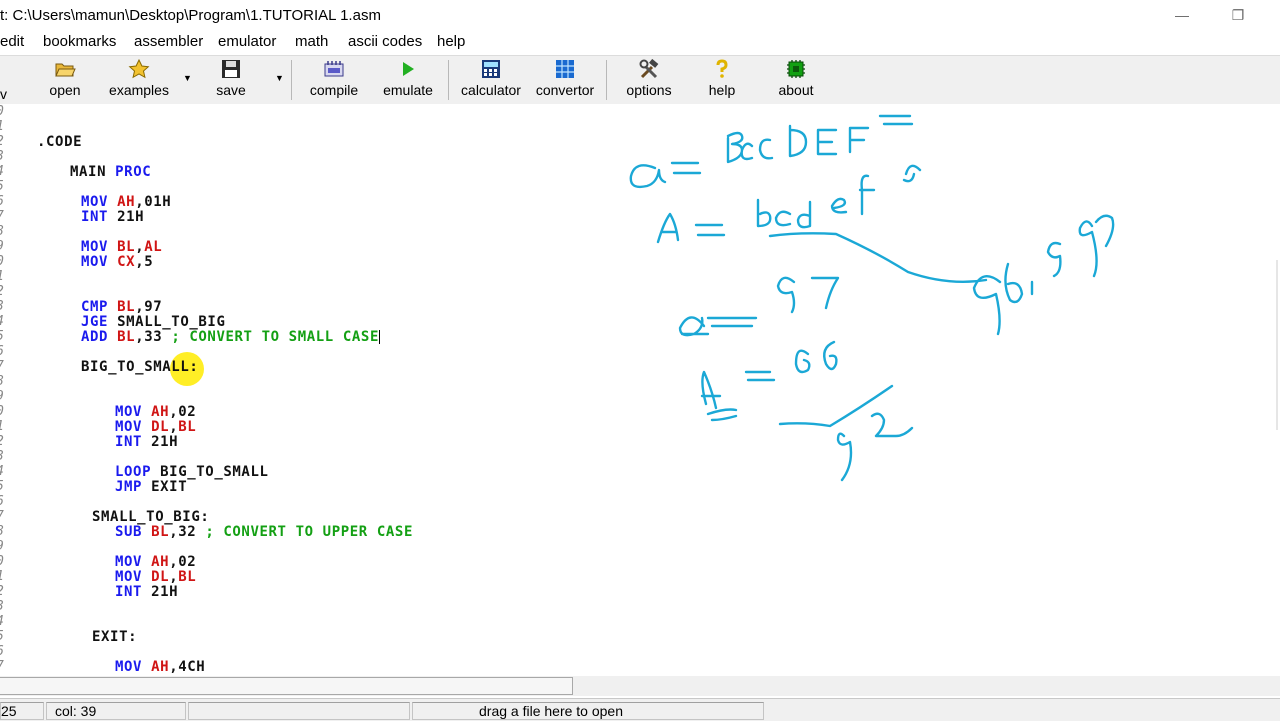 This screenshot has height=721, width=1280. I want to click on code-token: EXIT, so click(165, 487).